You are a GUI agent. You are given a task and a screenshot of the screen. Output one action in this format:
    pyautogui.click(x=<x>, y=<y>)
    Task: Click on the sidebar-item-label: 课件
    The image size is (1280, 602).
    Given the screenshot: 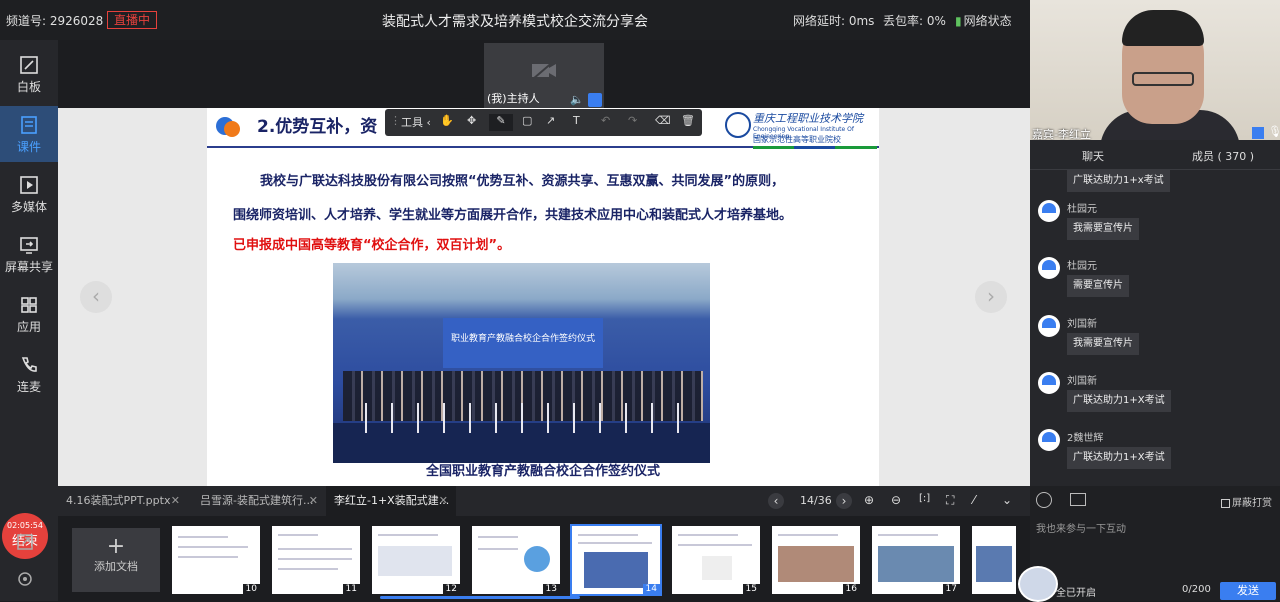 What is the action you would take?
    pyautogui.click(x=28, y=147)
    